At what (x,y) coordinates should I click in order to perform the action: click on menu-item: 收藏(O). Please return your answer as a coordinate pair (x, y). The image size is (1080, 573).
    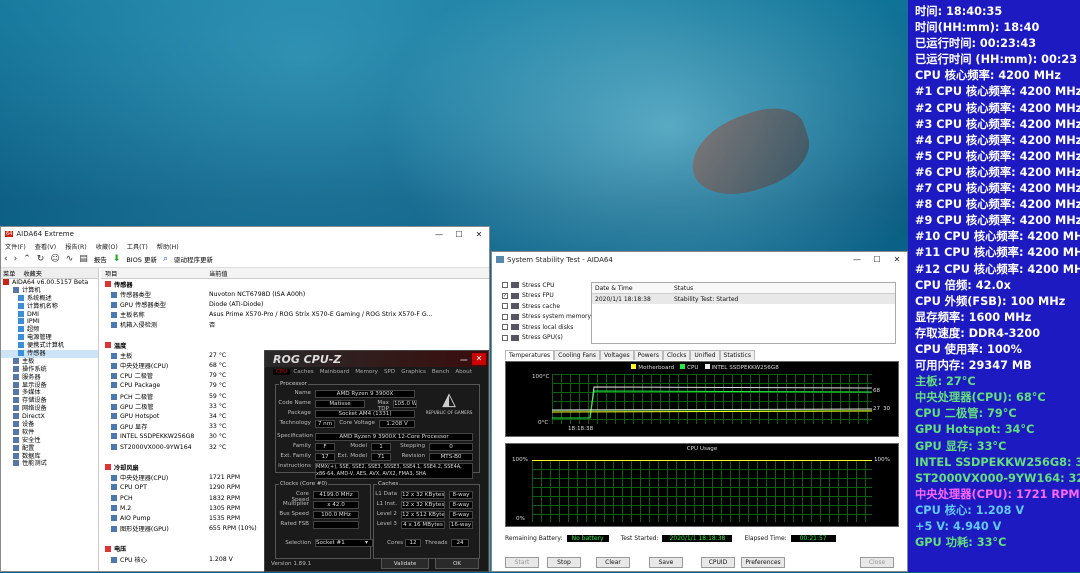
    Looking at the image, I should click on (107, 246).